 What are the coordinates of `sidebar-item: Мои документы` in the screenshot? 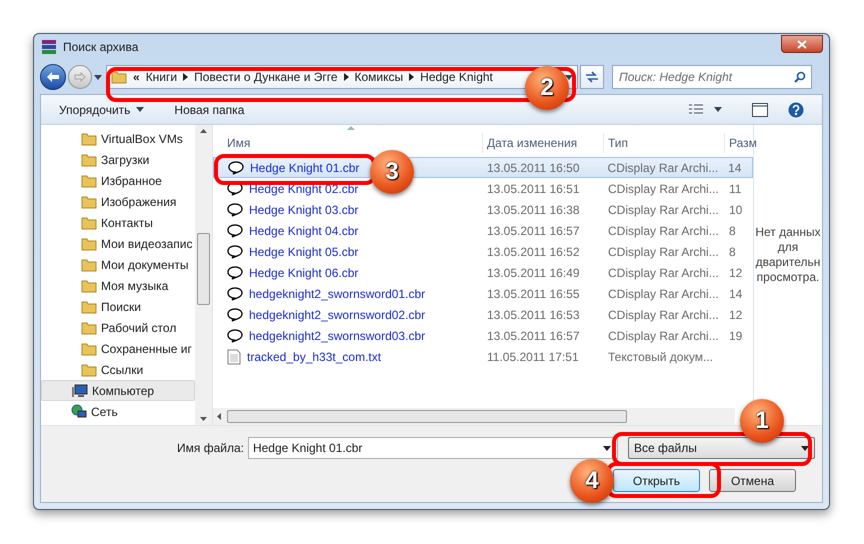 It's located at (118, 264).